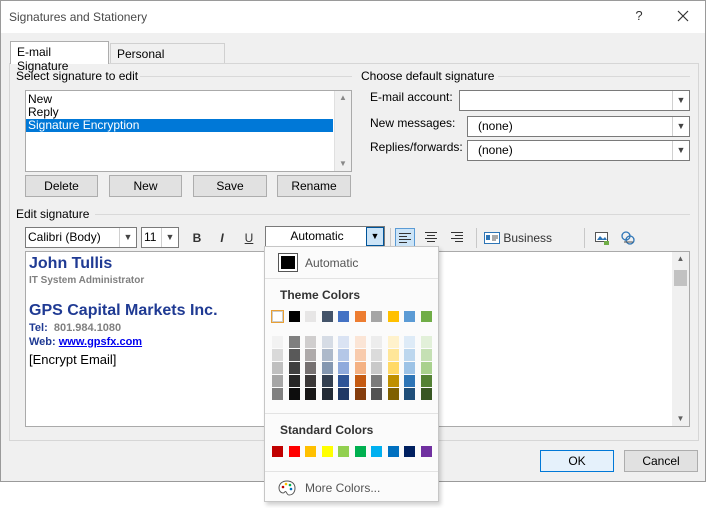 Image resolution: width=708 pixels, height=508 pixels. I want to click on cancel-button: Cancel, so click(661, 461).